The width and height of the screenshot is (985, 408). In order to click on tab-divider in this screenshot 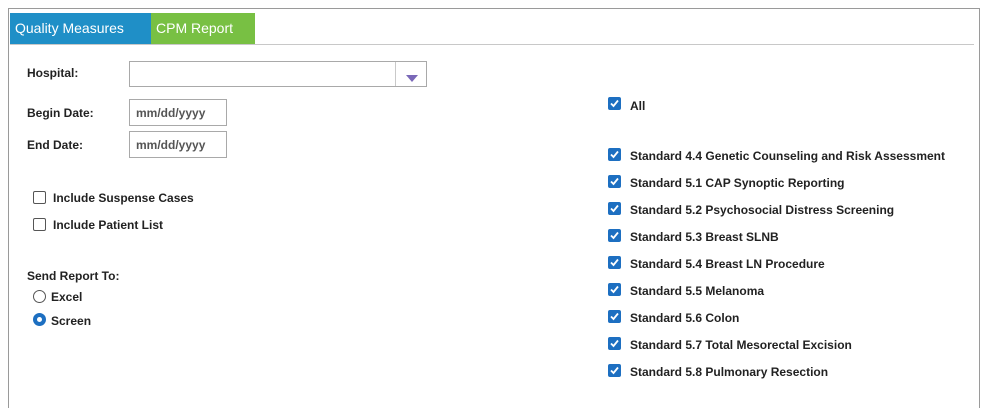, I will do `click(492, 44)`.